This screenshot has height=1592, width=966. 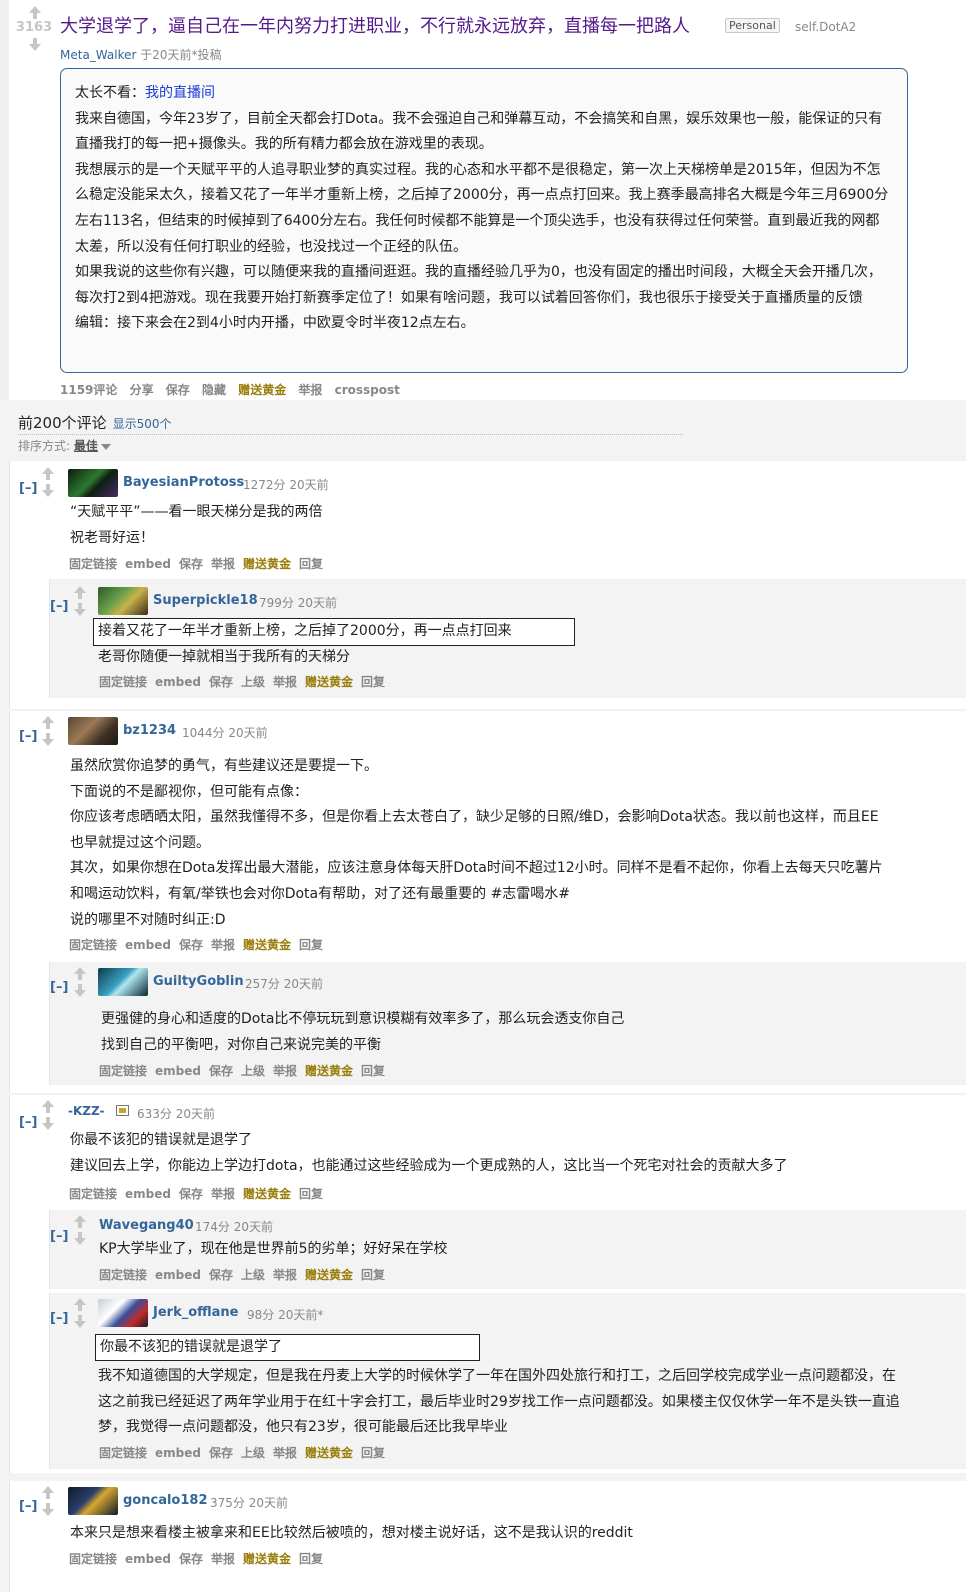 I want to click on hide-button: 隐藏, so click(x=214, y=390).